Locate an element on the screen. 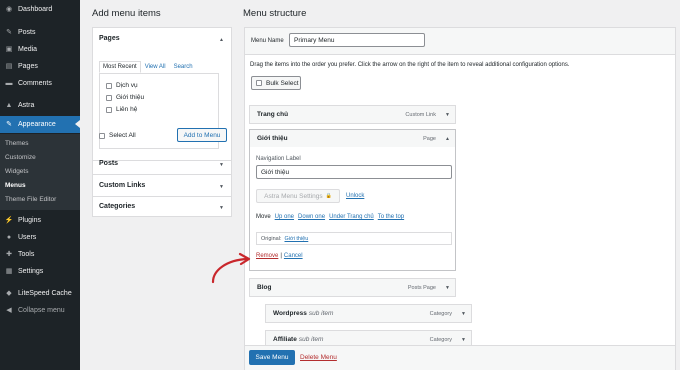 The height and width of the screenshot is (370, 680). page-option-label: Dịch vụ is located at coordinates (127, 85).